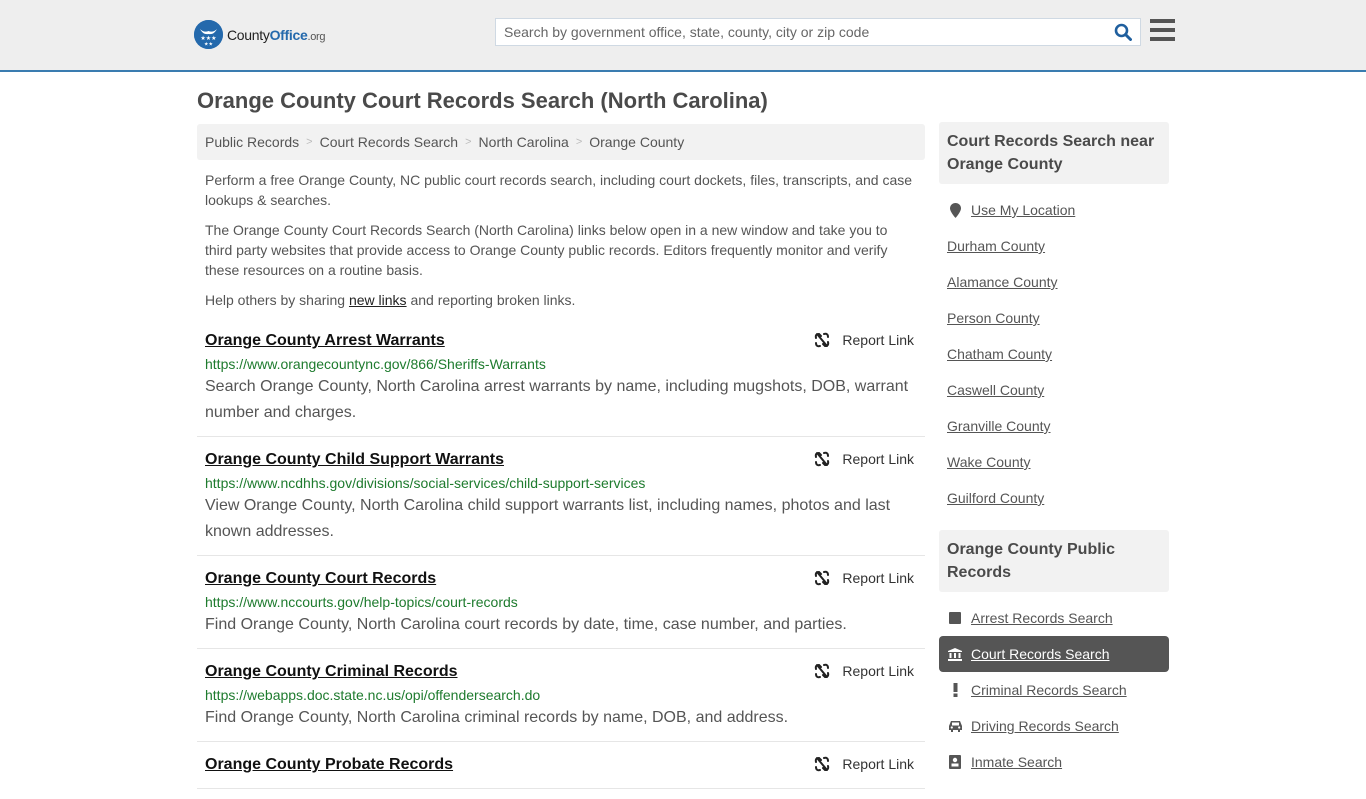 The width and height of the screenshot is (1366, 799). I want to click on public-records-heading: Orange County Public Records, so click(1054, 561).